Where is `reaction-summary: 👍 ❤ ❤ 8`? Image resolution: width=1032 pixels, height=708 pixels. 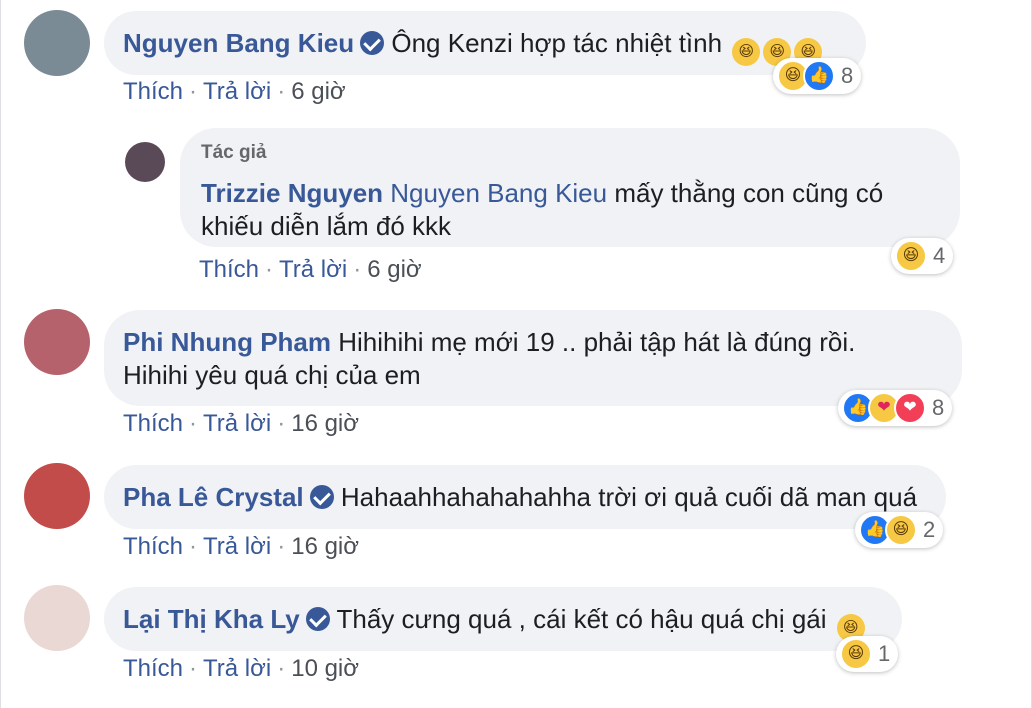
reaction-summary: 👍 ❤ ❤ 8 is located at coordinates (895, 408).